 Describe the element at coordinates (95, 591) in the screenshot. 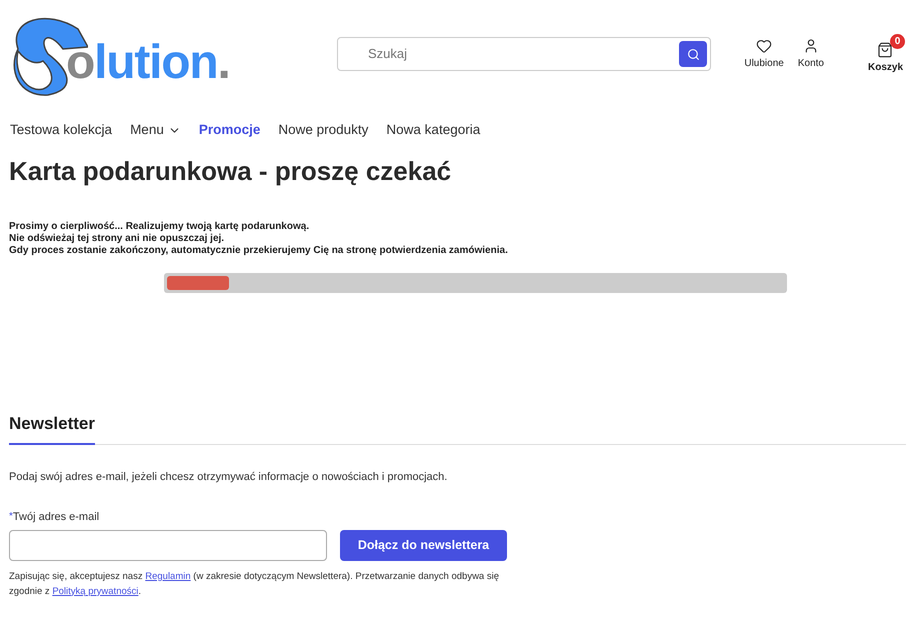

I see `privacy-link: Polityką prywatności` at that location.